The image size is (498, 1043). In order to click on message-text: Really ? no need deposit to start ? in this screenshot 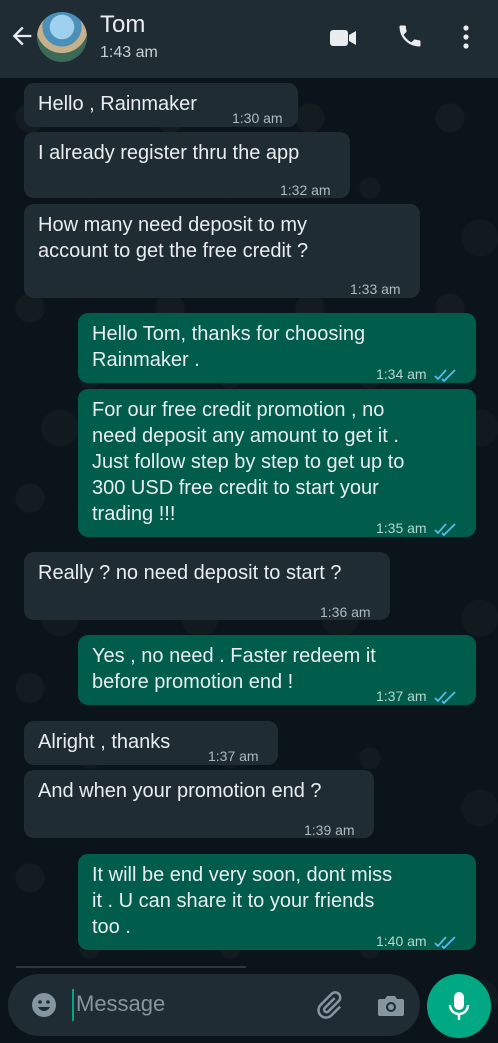, I will do `click(190, 573)`.